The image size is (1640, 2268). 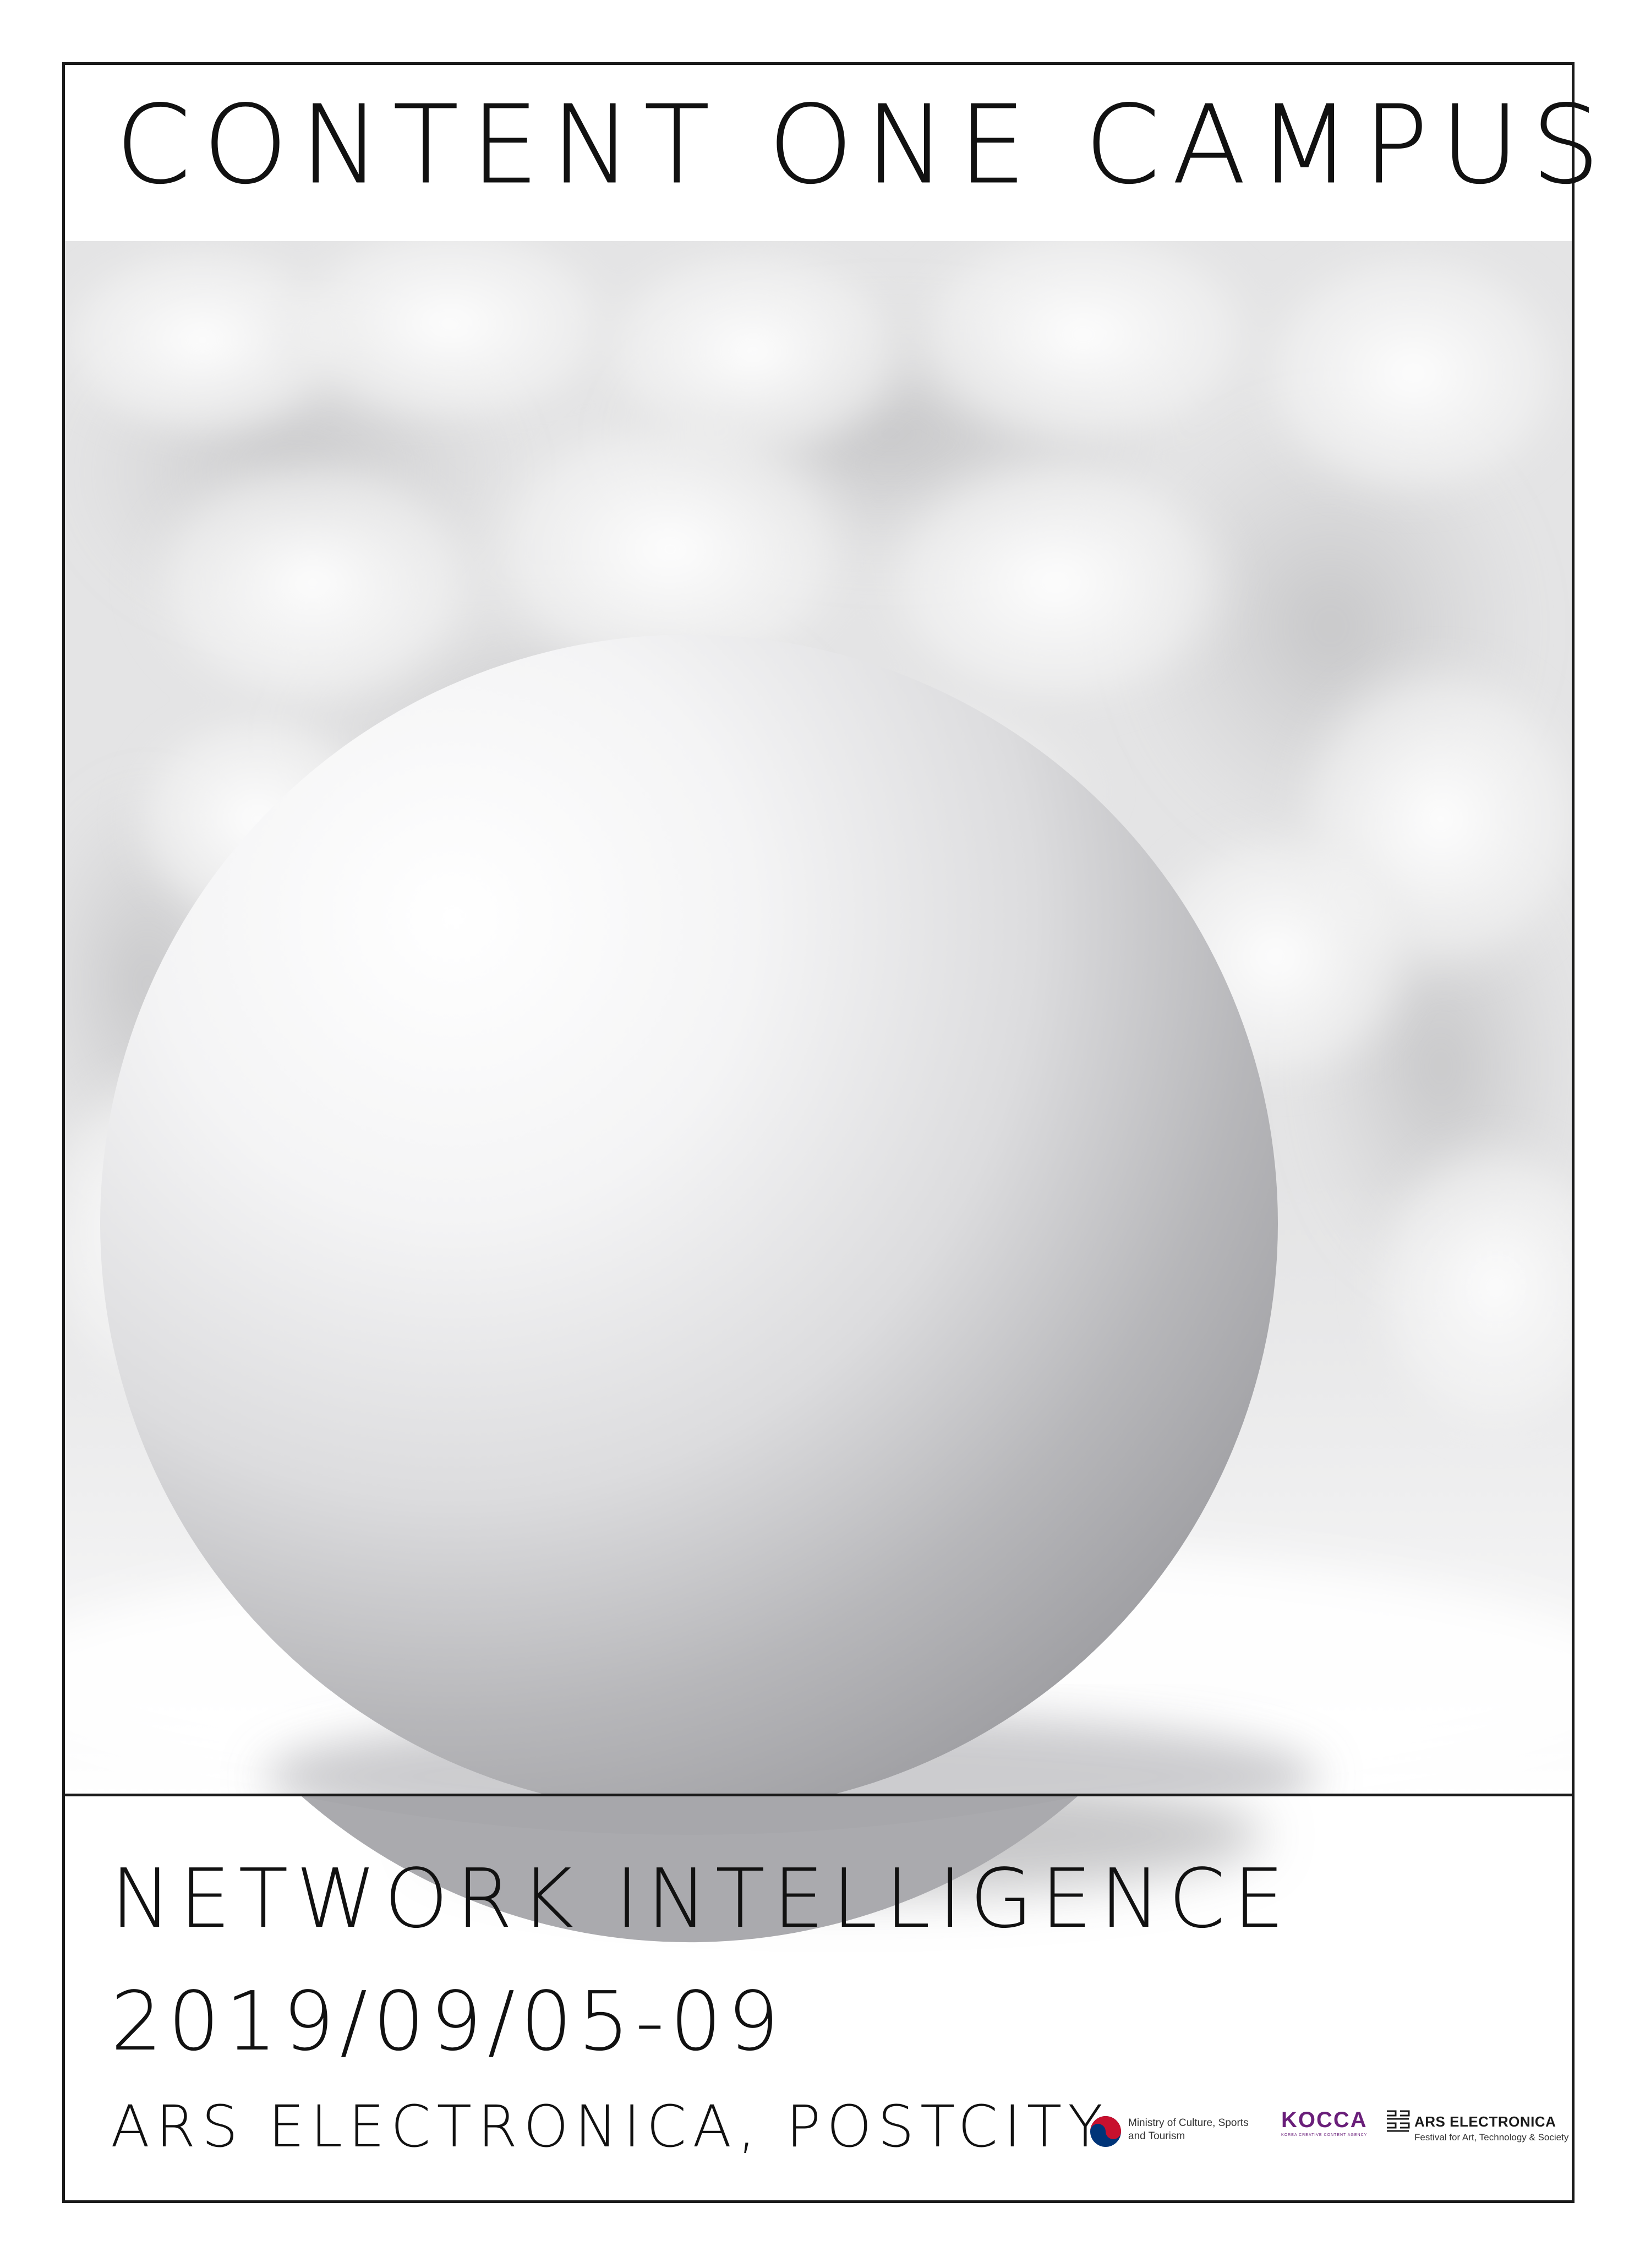 I want to click on ministry-name: Ministry of Culture, Sports and Tourism, so click(x=1199, y=2130).